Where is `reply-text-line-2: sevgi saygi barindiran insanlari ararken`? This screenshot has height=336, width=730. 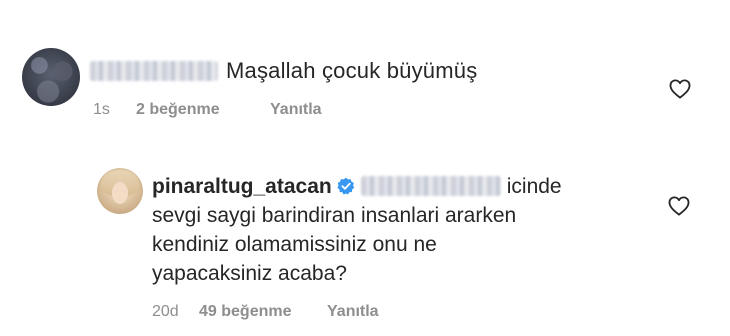 reply-text-line-2: sevgi saygi barindiran insanlari ararken is located at coordinates (334, 215).